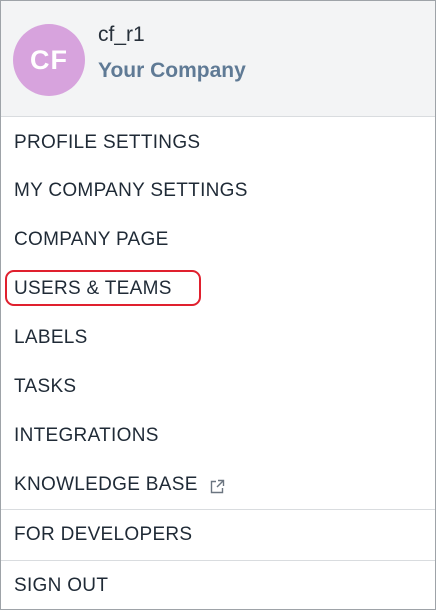 This screenshot has width=436, height=610. Describe the element at coordinates (45, 386) in the screenshot. I see `menu-item-label: TASKS` at that location.